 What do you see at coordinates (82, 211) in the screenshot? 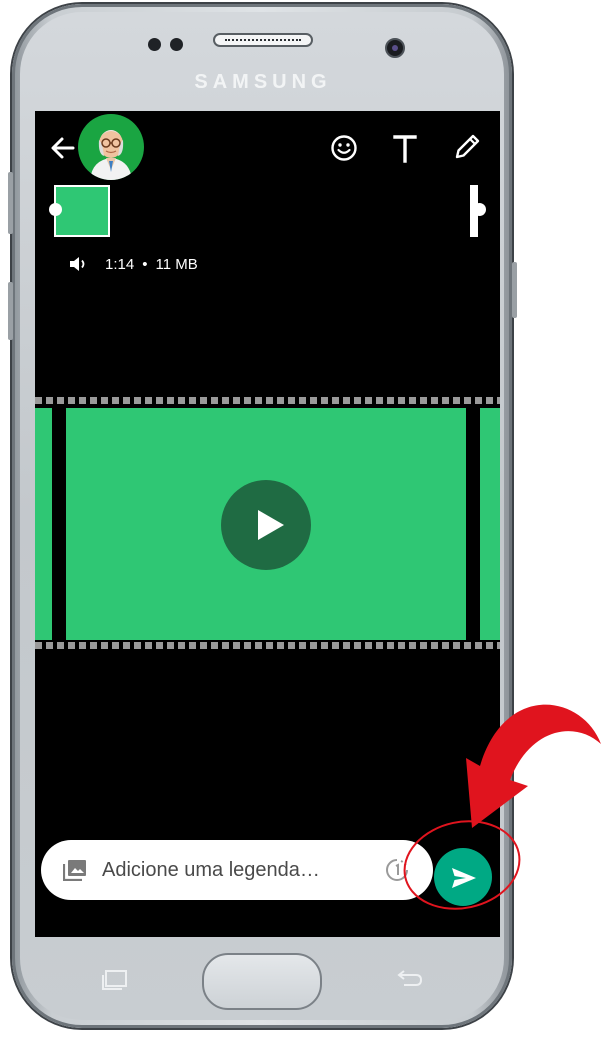
I see `video-thumbnail` at bounding box center [82, 211].